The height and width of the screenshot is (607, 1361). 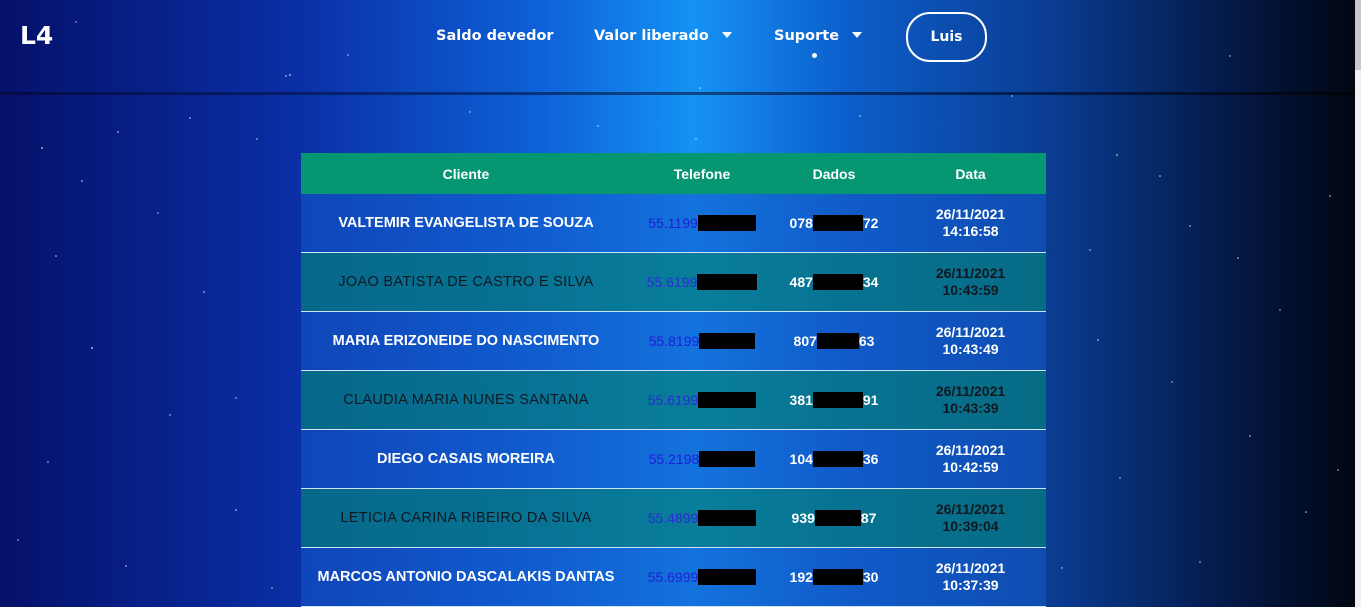 What do you see at coordinates (466, 518) in the screenshot?
I see `cell-cliente: LETICIA CARINA RIBEIRO DA SILVA` at bounding box center [466, 518].